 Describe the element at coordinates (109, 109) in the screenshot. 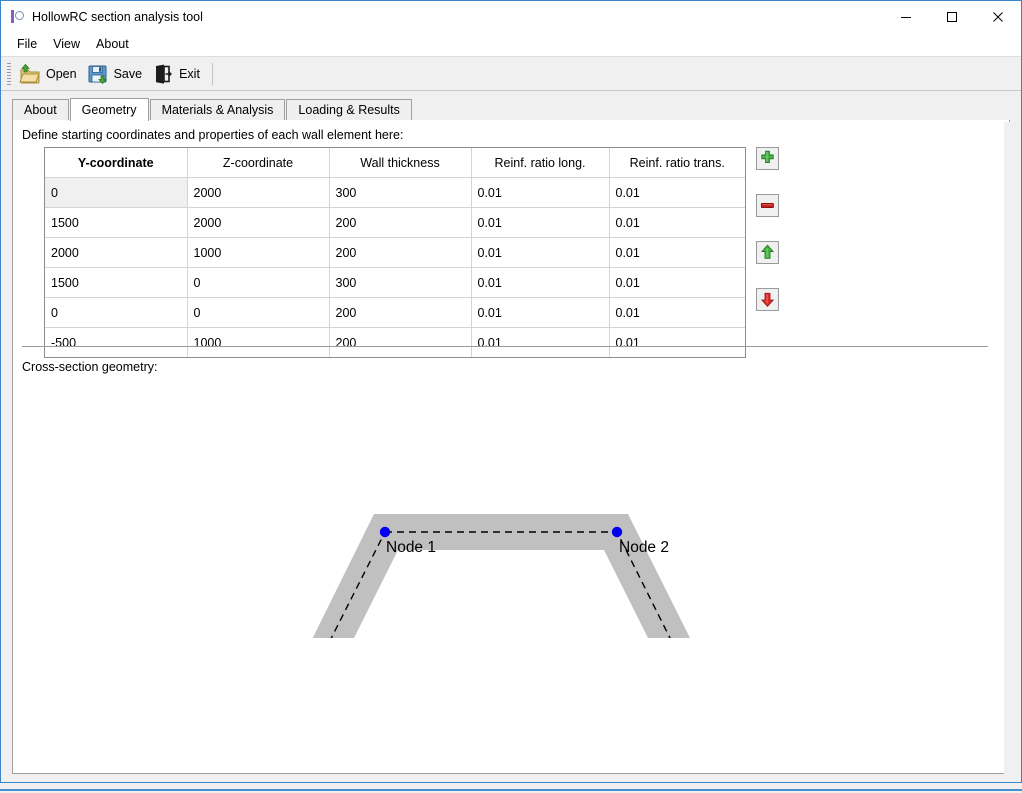

I see `tab-geometry: Geometry` at that location.